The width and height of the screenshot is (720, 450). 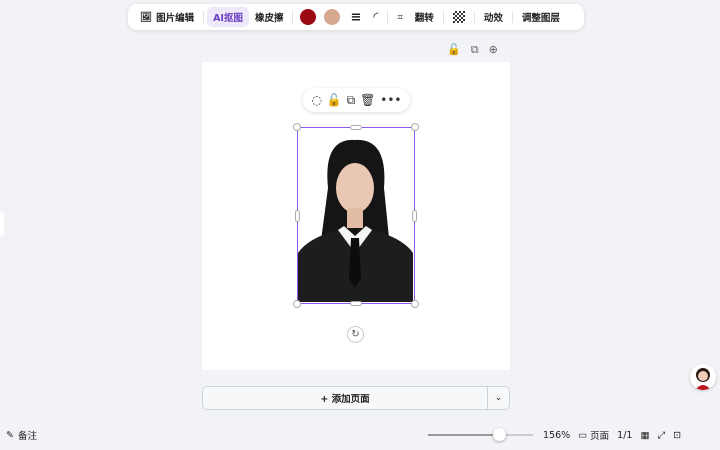 I want to click on notes-label: 备注, so click(x=27, y=436).